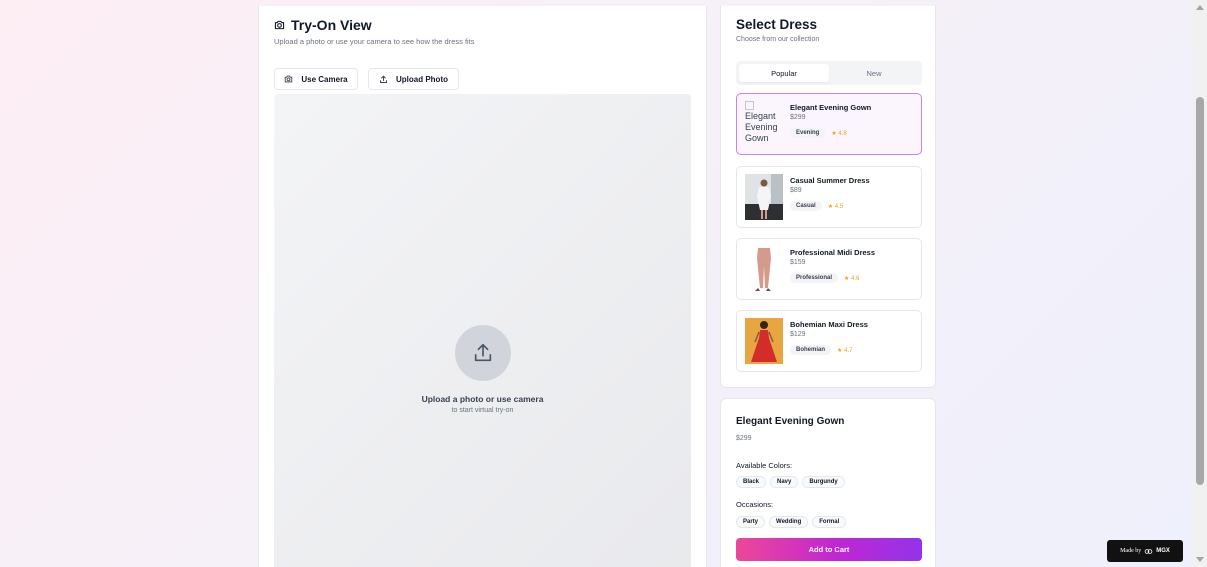  What do you see at coordinates (829, 549) in the screenshot?
I see `add-to-cart-button: Add to Cart` at bounding box center [829, 549].